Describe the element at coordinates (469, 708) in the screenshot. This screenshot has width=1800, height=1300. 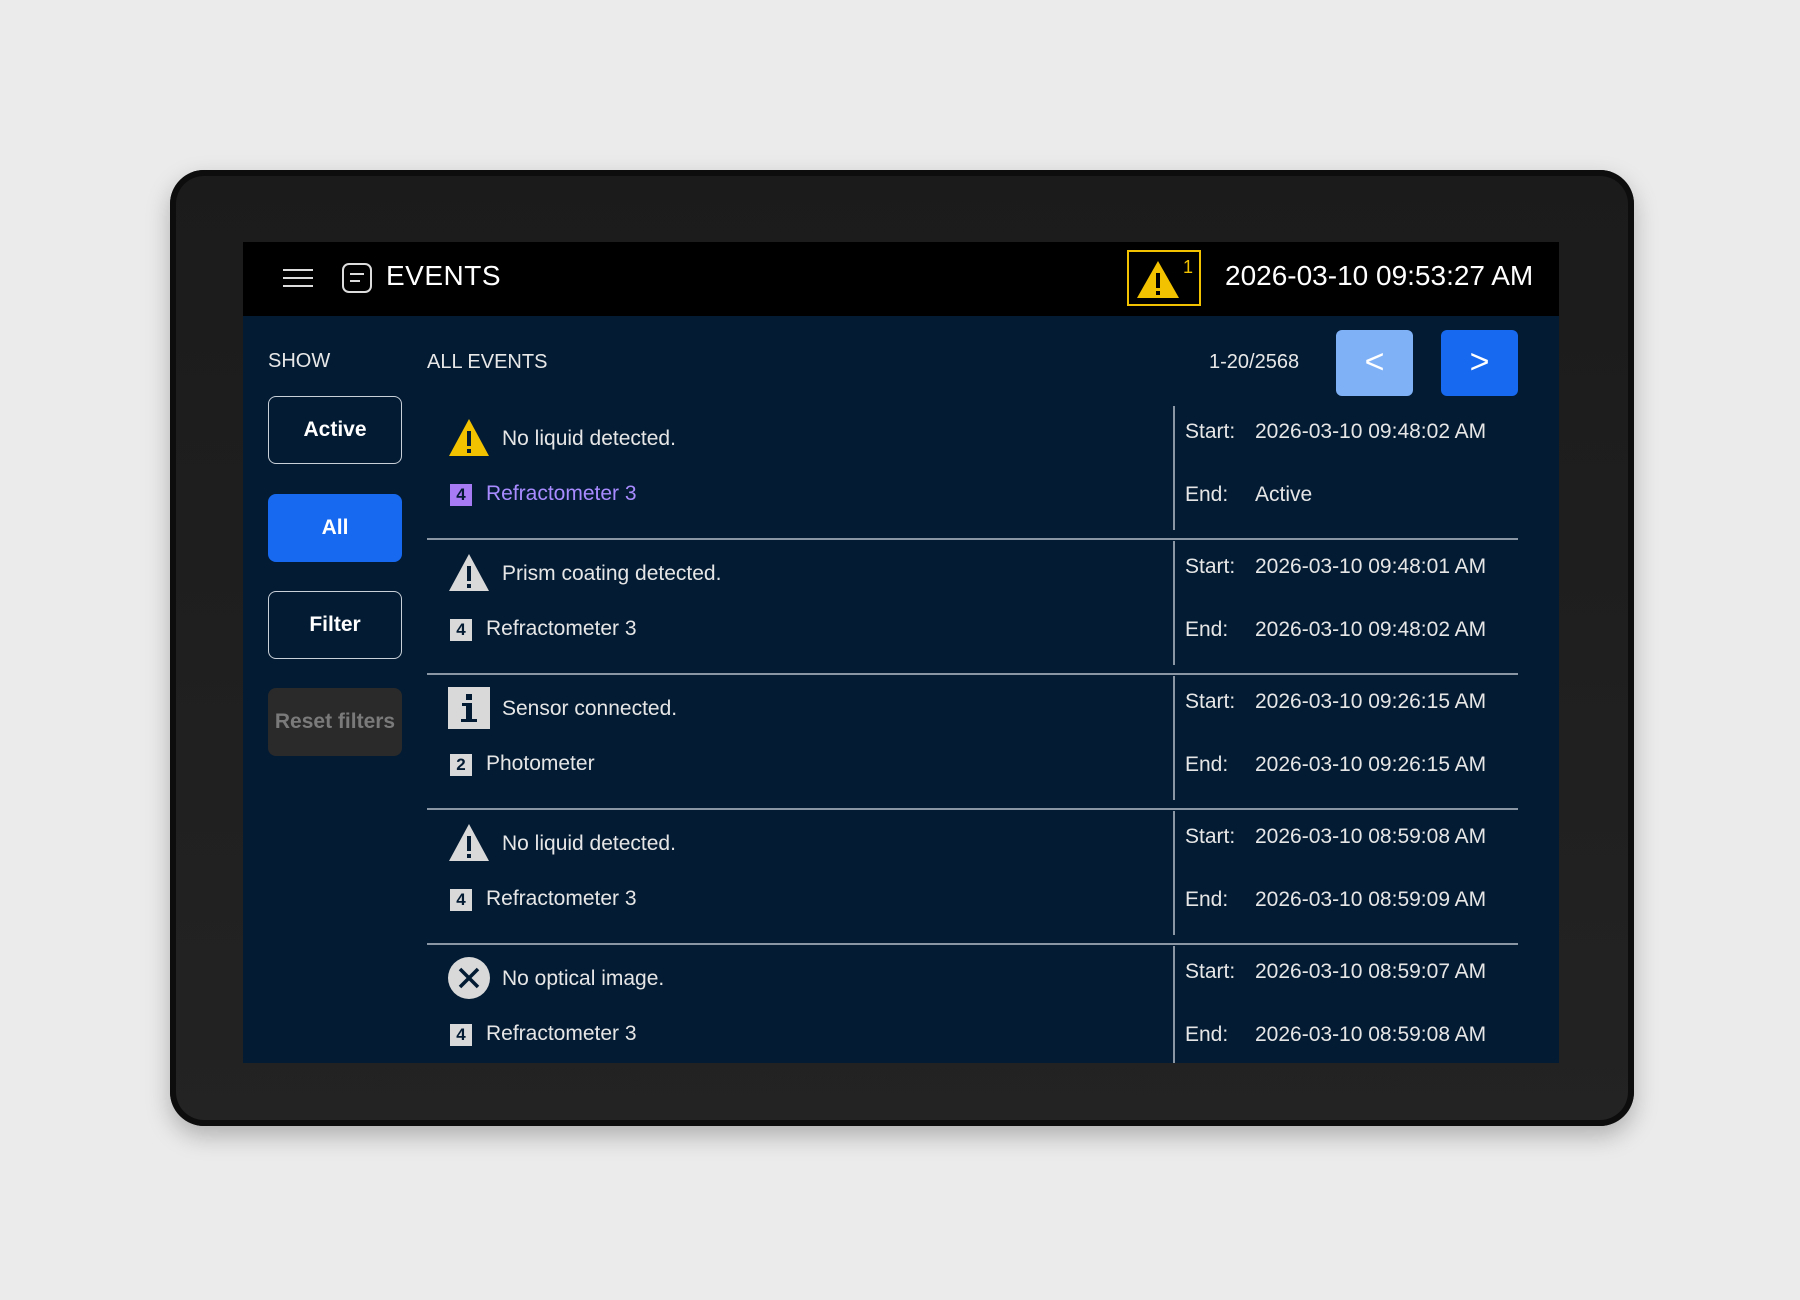
I see `info-icon` at that location.